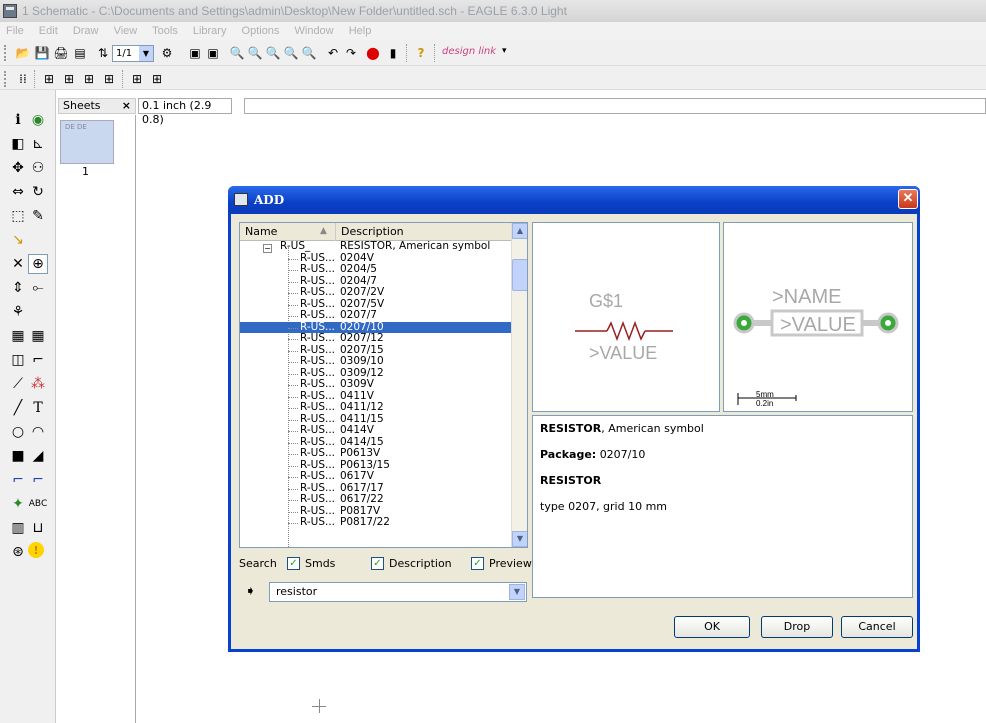  Describe the element at coordinates (360, 31) in the screenshot. I see `menu-help: Help` at that location.